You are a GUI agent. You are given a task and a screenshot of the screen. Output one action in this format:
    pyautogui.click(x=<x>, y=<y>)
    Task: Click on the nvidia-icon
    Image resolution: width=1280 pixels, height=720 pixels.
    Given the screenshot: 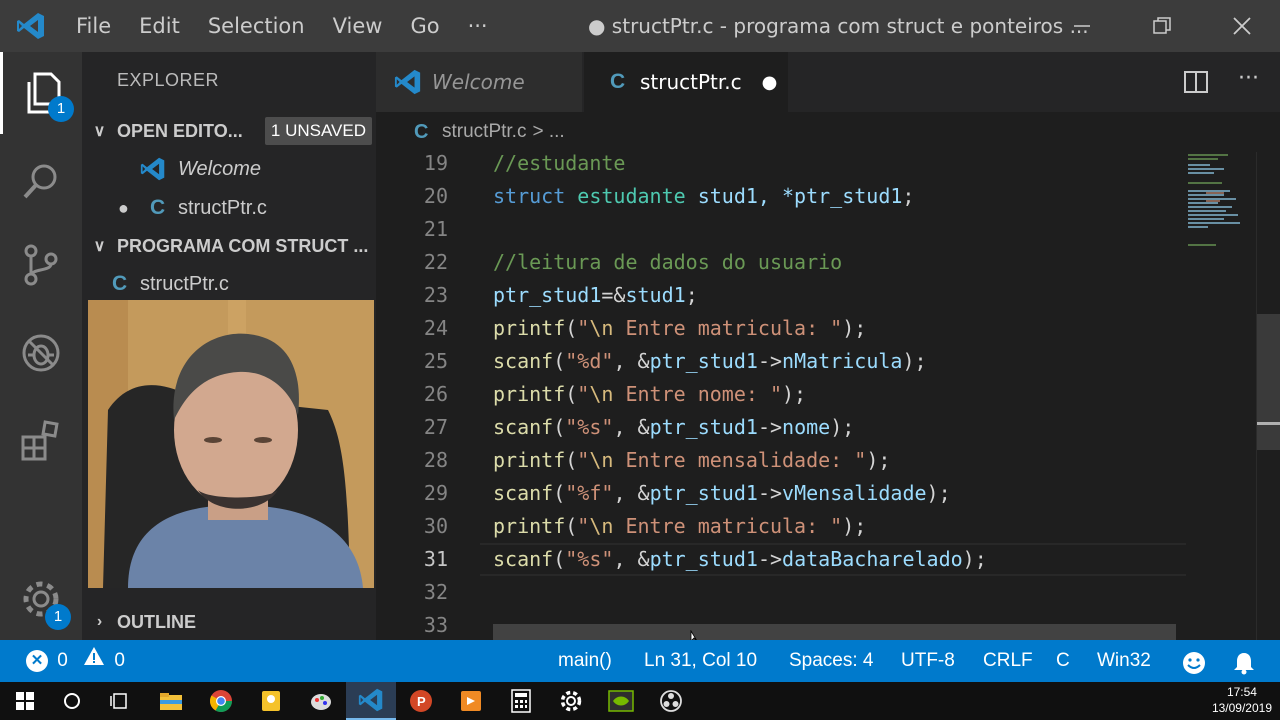 What is the action you would take?
    pyautogui.click(x=621, y=701)
    